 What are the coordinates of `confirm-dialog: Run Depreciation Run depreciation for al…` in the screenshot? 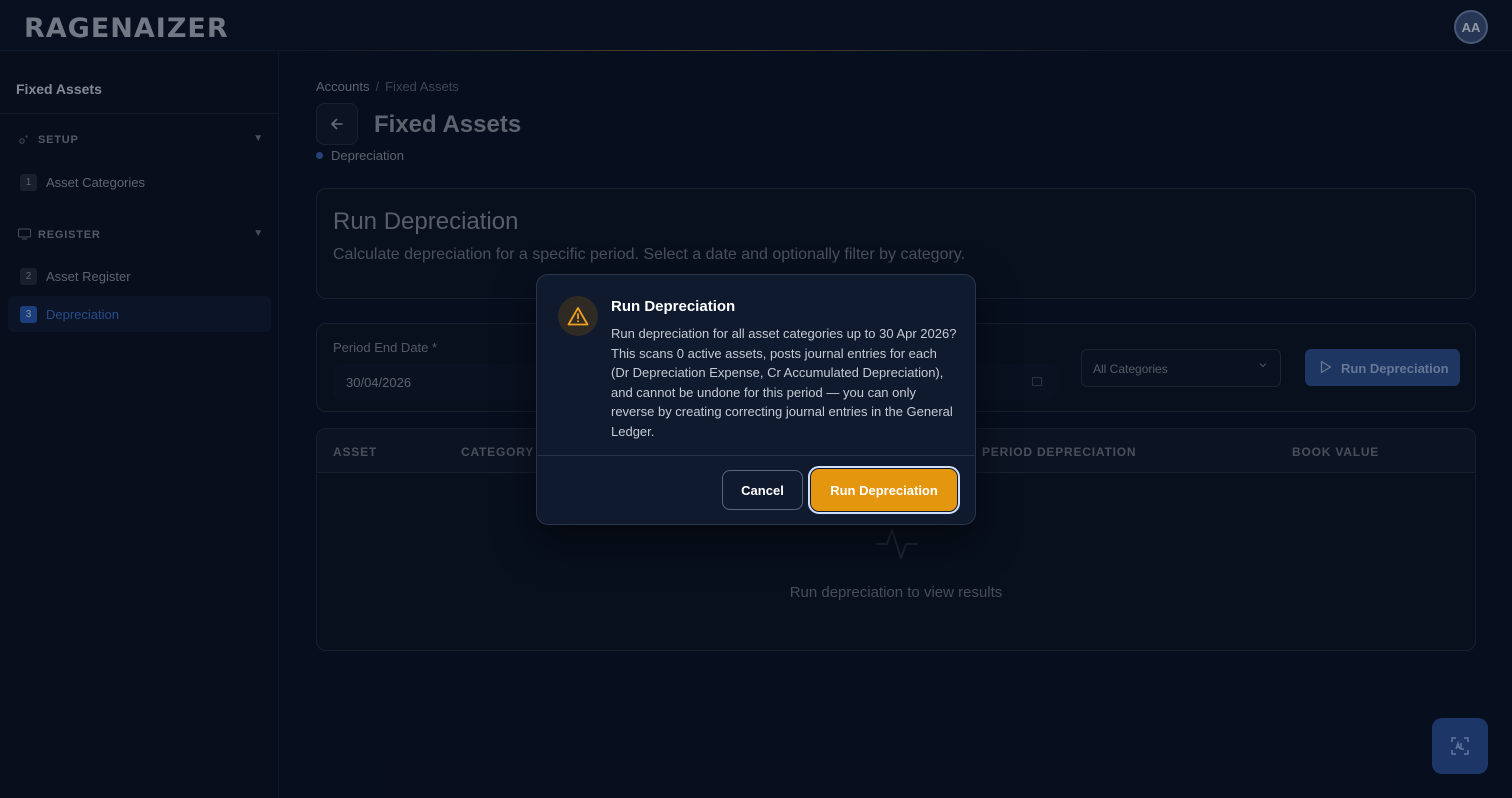 It's located at (756, 399).